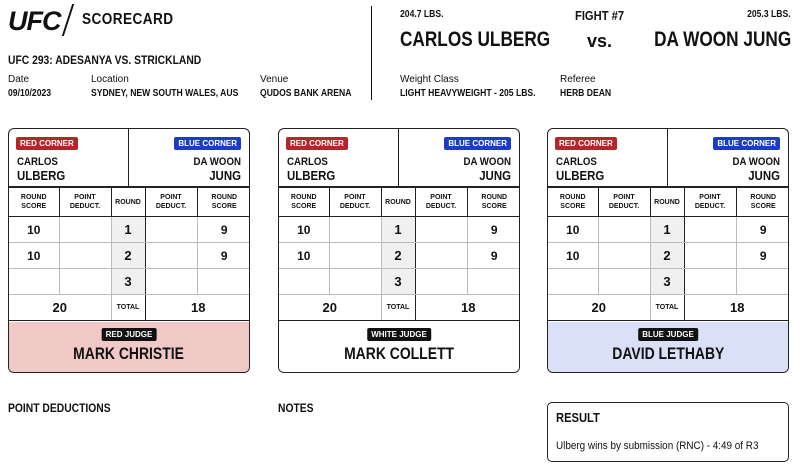  What do you see at coordinates (19, 79) in the screenshot?
I see `date-label: Date` at bounding box center [19, 79].